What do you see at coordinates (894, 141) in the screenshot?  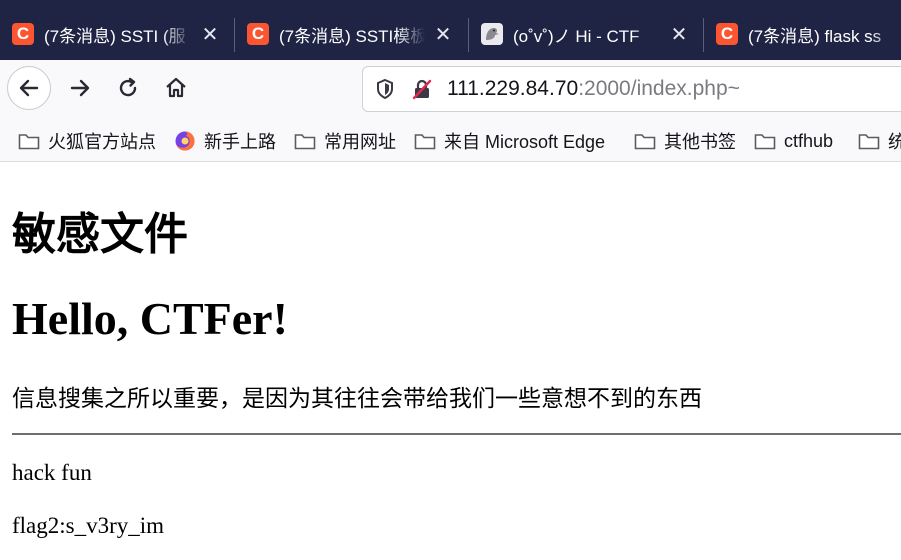 I see `bookmark-label: 统` at bounding box center [894, 141].